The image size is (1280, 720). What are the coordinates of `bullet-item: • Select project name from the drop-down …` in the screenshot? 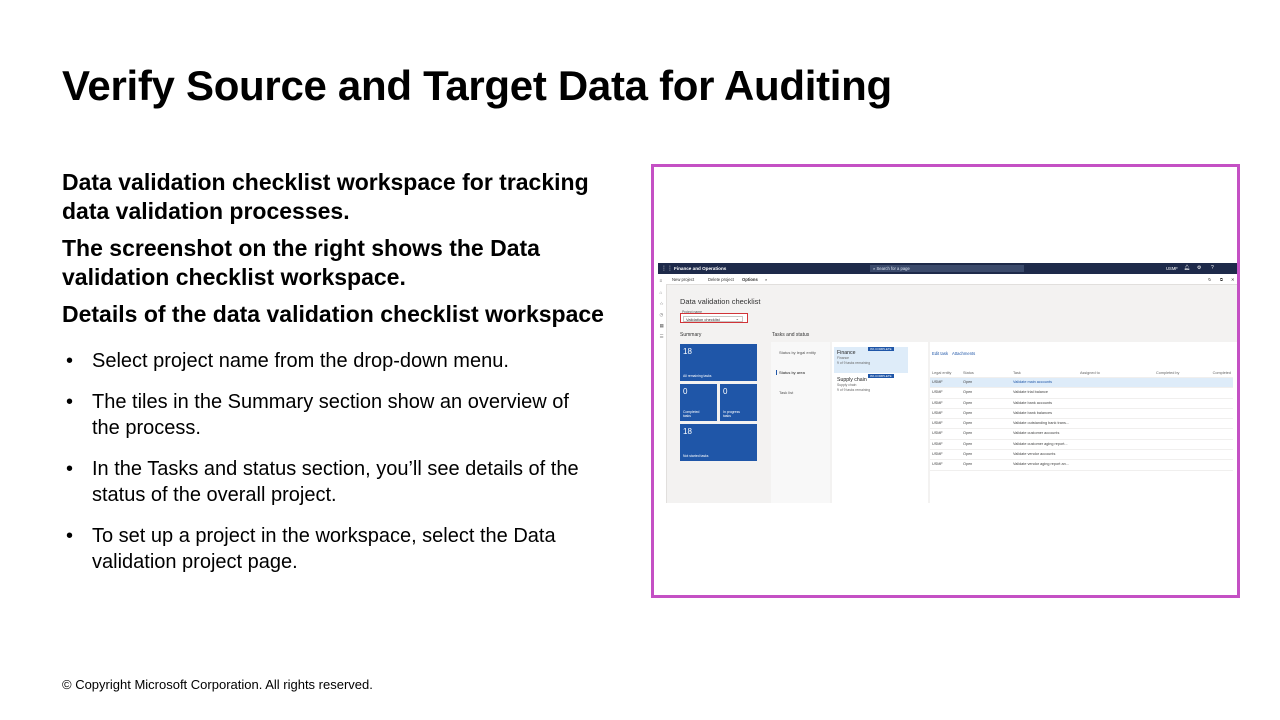 It's located at (327, 361).